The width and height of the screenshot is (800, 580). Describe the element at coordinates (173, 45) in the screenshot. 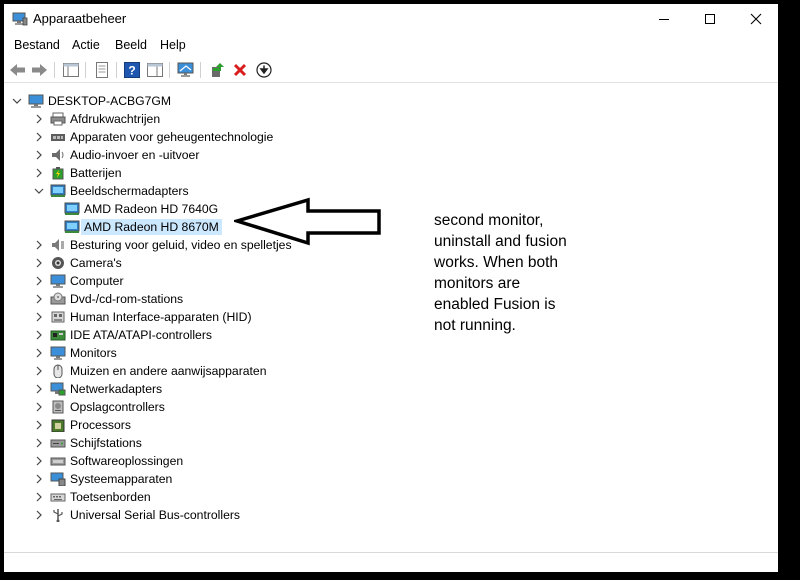

I see `menu-help: Help` at that location.